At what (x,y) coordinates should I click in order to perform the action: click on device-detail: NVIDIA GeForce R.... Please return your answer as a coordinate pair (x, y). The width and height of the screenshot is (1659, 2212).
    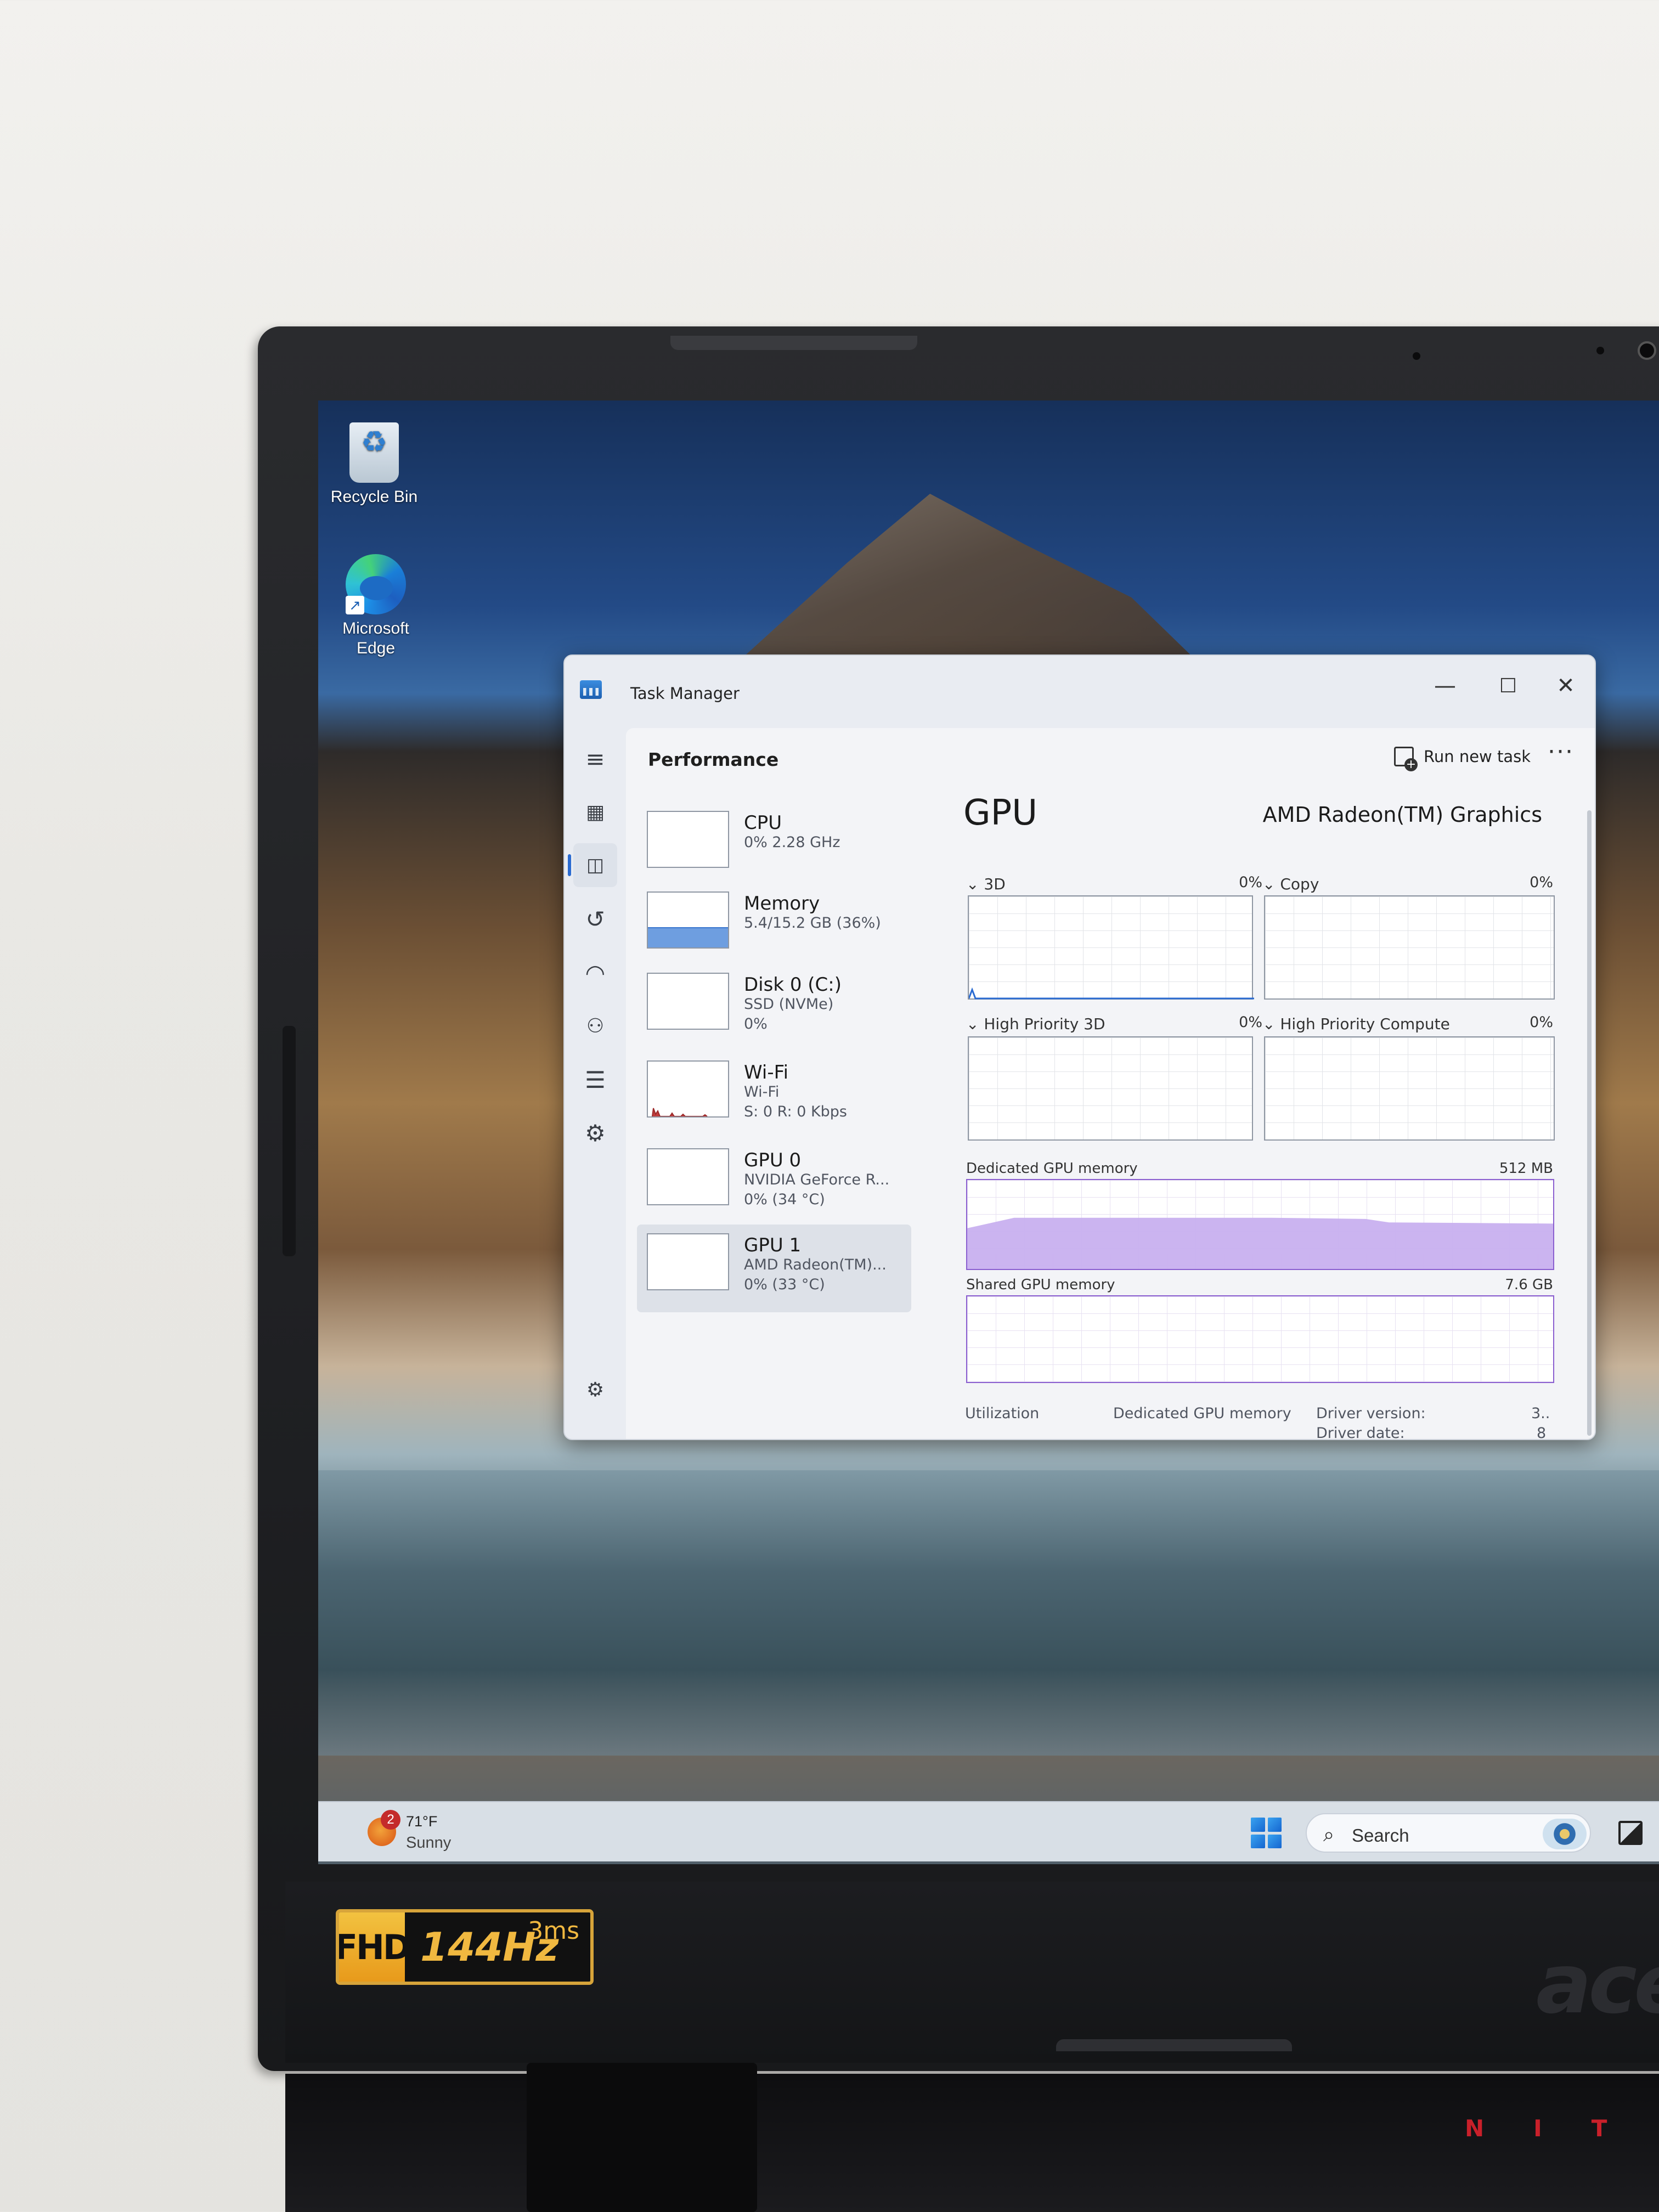
    Looking at the image, I should click on (817, 1180).